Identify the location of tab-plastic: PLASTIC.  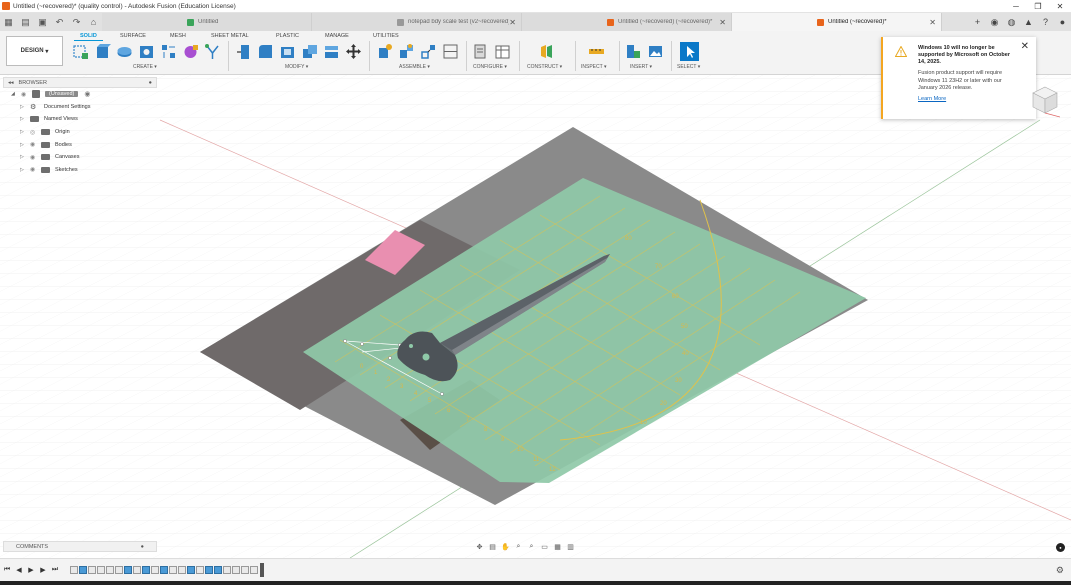
(287, 36).